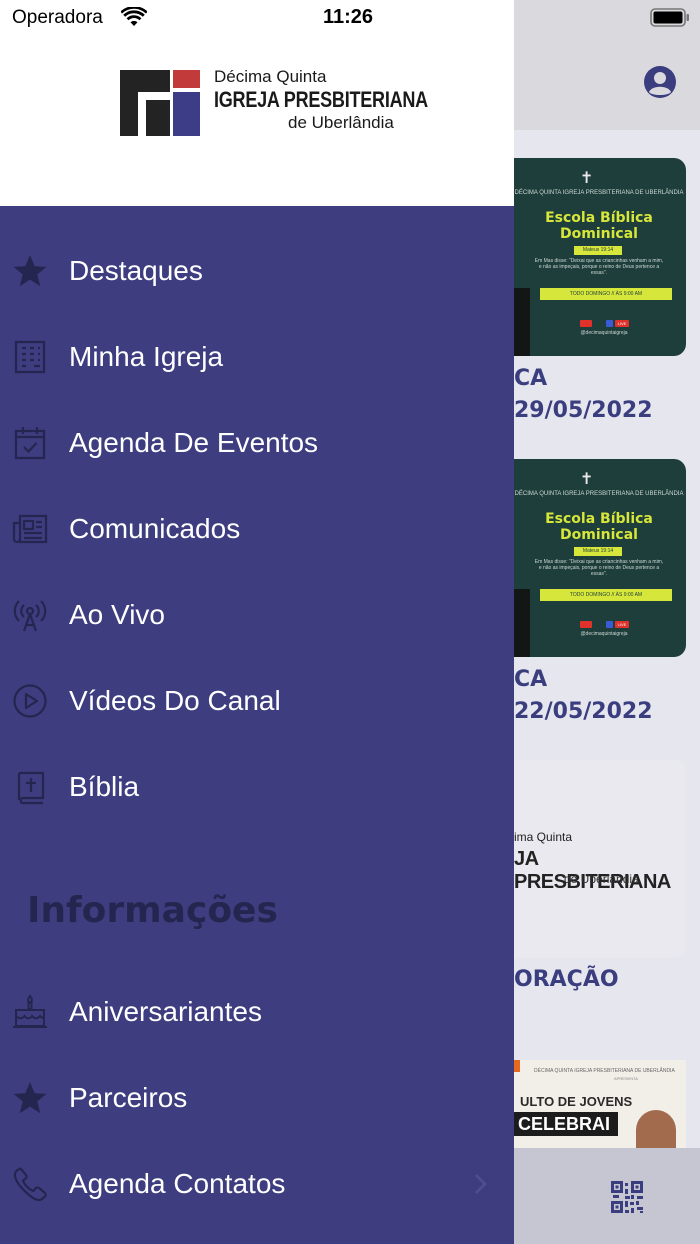 This screenshot has width=700, height=1244. Describe the element at coordinates (134, 16) in the screenshot. I see `wifi-icon` at that location.